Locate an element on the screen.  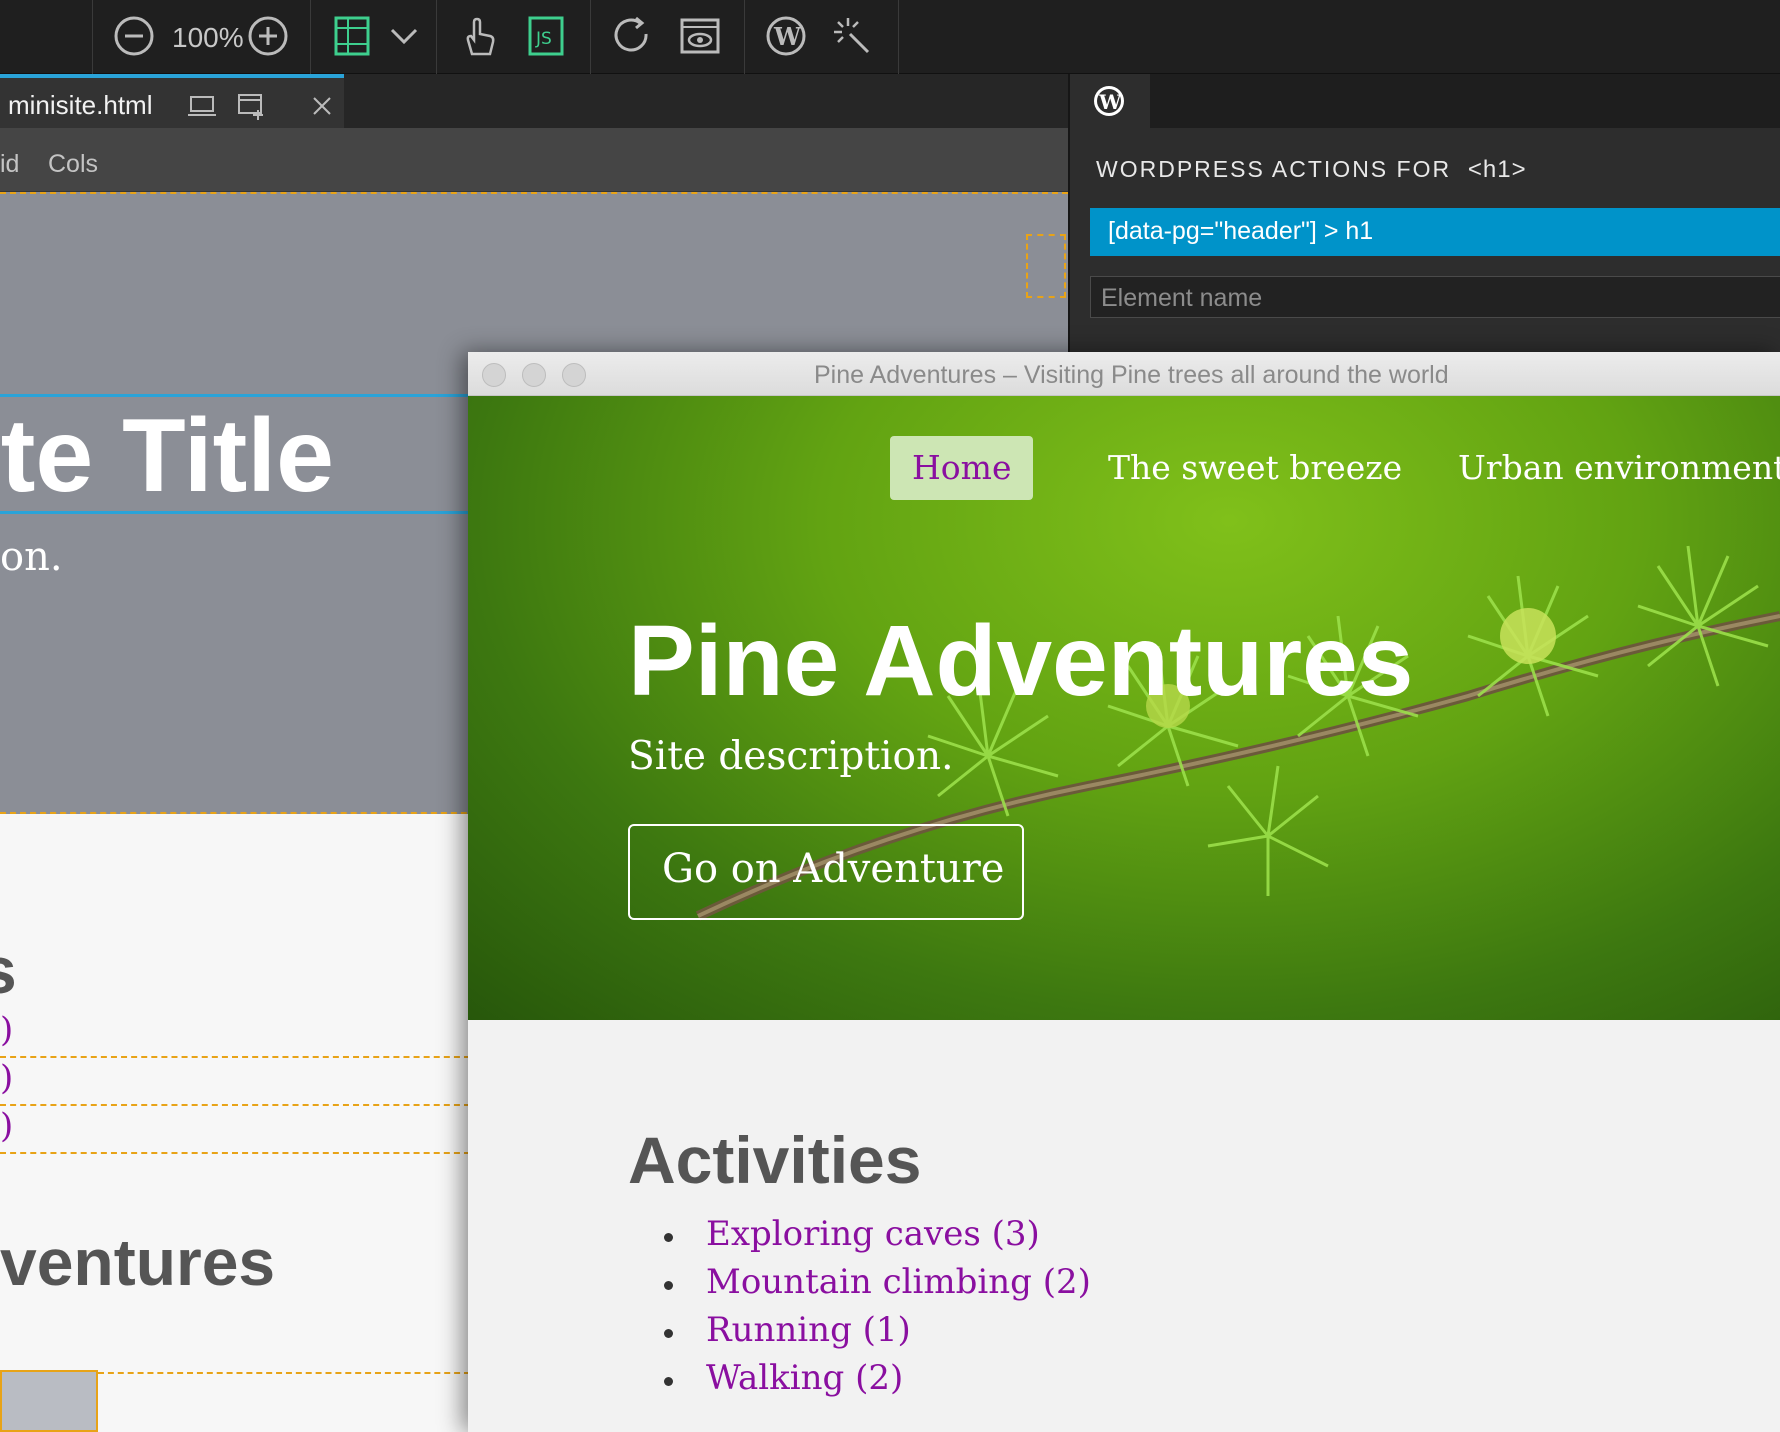
new-window-icon is located at coordinates (252, 106).